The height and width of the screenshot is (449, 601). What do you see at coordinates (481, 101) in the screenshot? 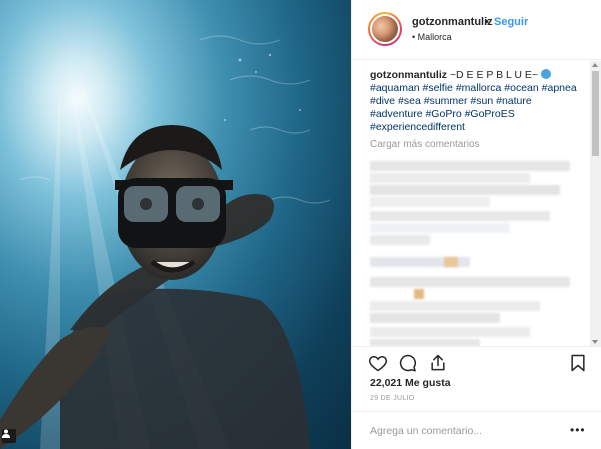
I see `hashtag: #sun` at bounding box center [481, 101].